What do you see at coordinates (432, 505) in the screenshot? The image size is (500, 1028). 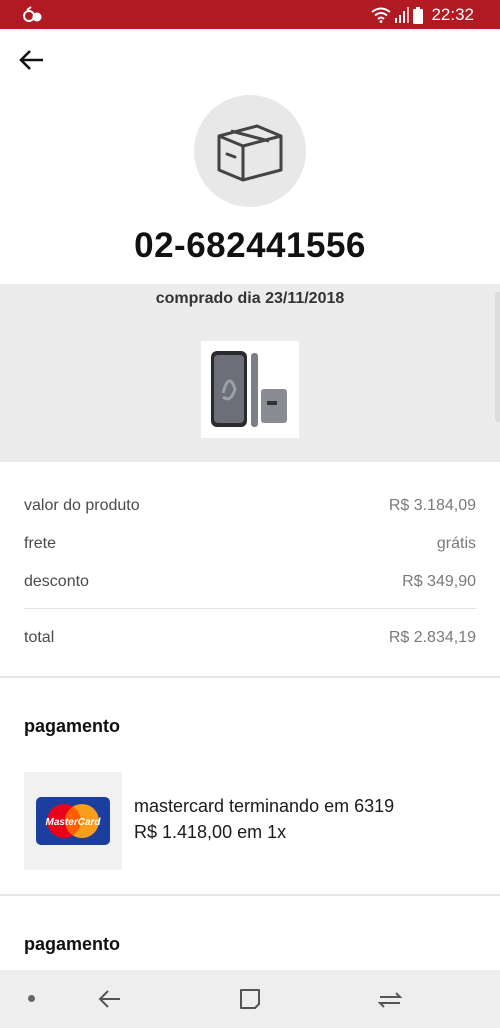 I see `summary-value: R$ 3.184,09` at bounding box center [432, 505].